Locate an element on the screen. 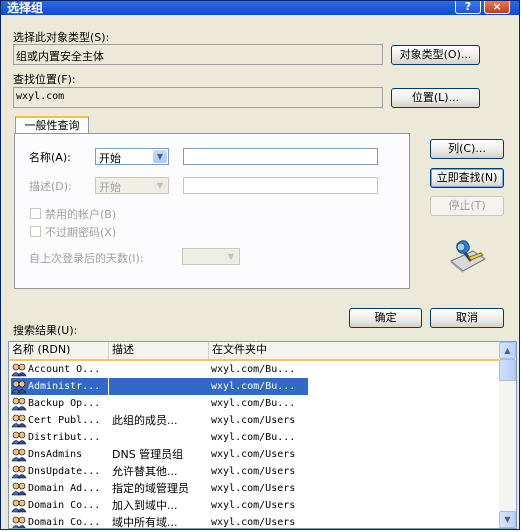 This screenshot has height=532, width=522. table-row: DnsUpdate... 允许替其他... wxyl.com/Users is located at coordinates (254, 471).